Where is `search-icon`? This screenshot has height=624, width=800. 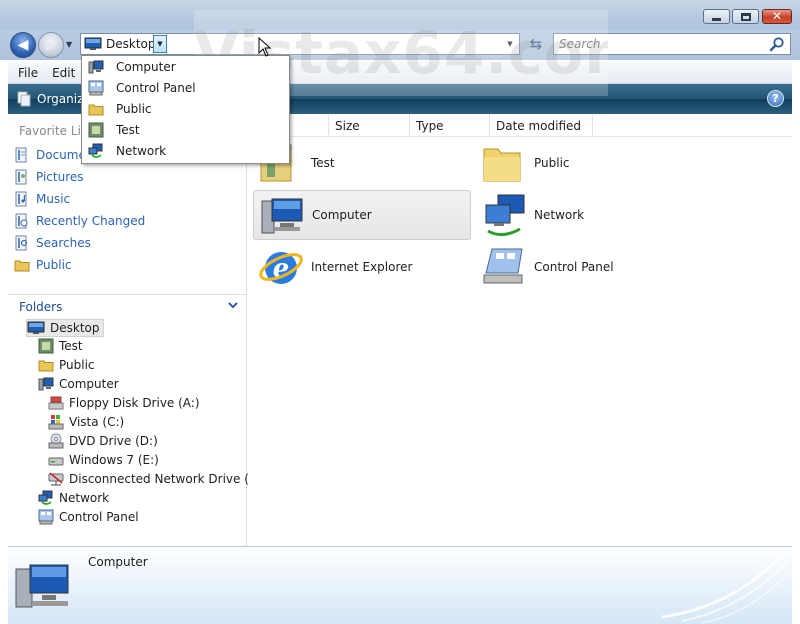
search-icon is located at coordinates (777, 44).